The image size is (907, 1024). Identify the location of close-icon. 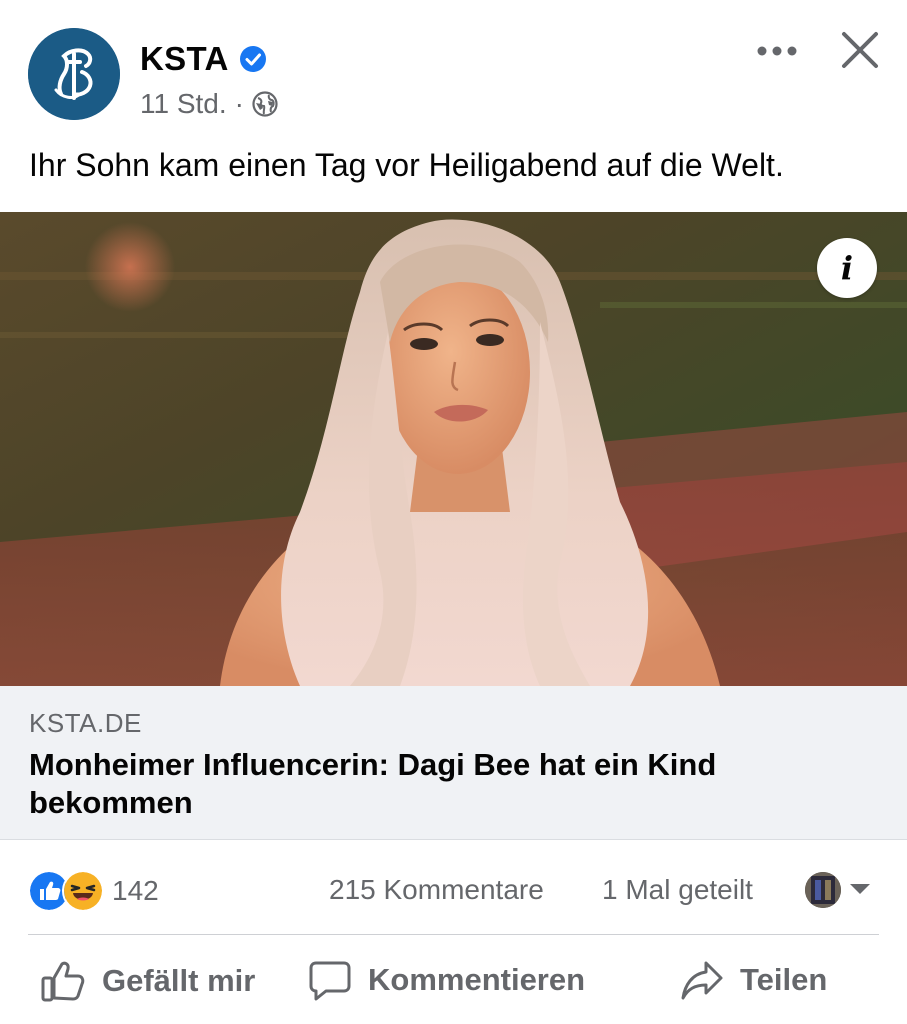
(860, 50).